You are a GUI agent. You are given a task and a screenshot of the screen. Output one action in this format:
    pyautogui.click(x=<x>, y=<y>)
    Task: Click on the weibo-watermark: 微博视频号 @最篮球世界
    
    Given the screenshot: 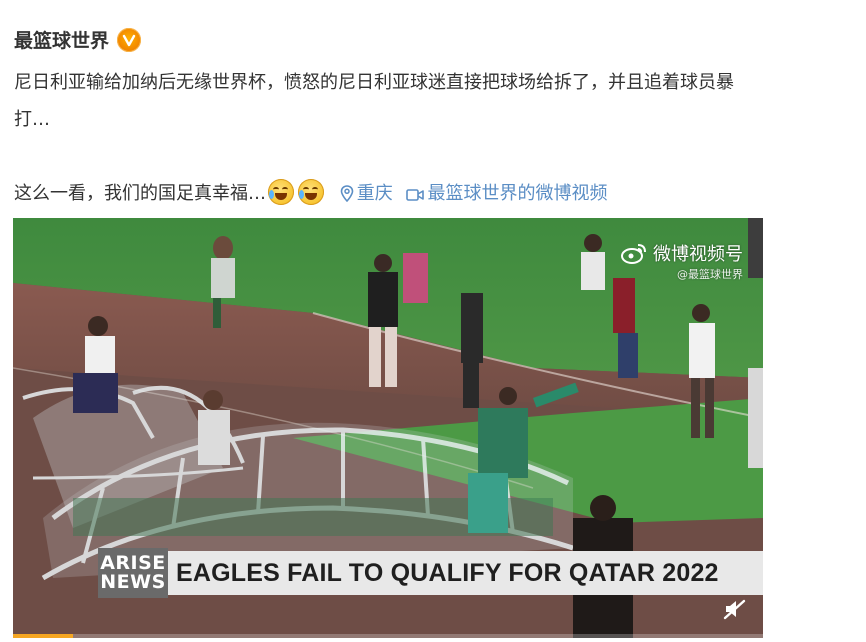 What is the action you would take?
    pyautogui.click(x=682, y=261)
    